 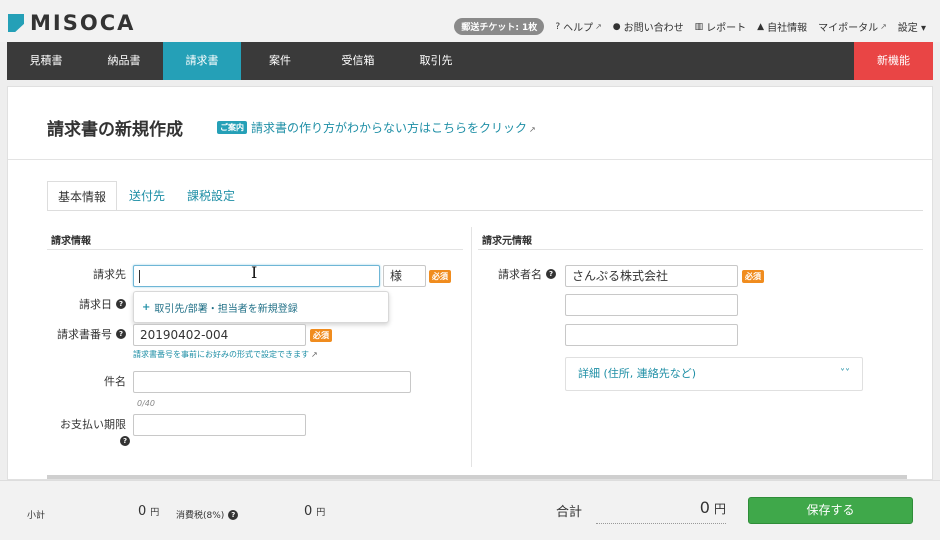 I want to click on tab-destination: 送付先, so click(x=147, y=196).